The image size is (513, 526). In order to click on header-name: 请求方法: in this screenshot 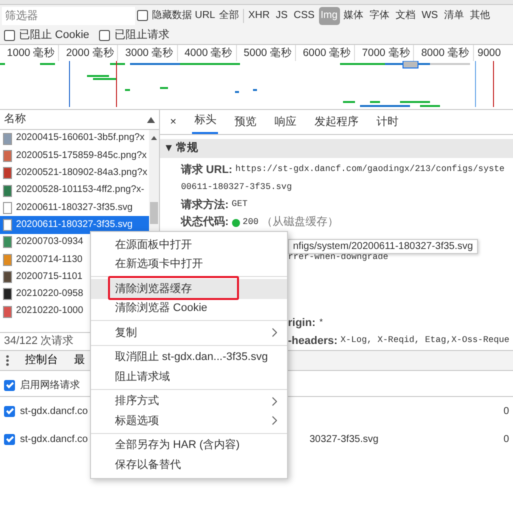, I will do `click(205, 205)`.